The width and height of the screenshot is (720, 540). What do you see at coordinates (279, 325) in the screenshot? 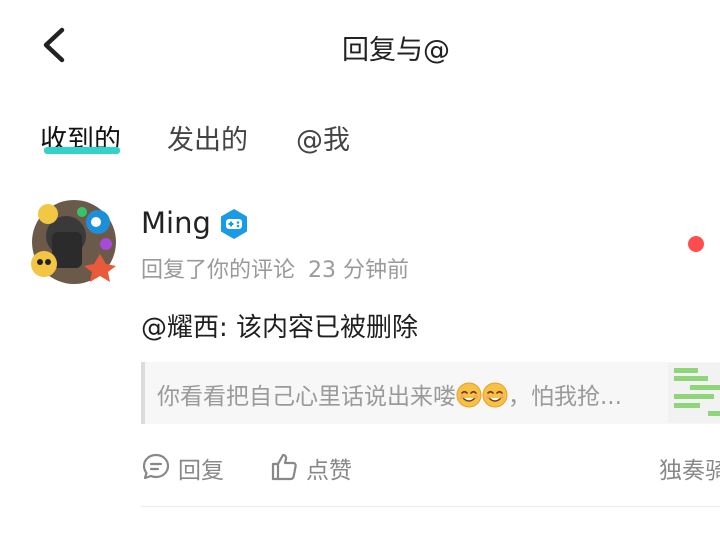
I see `reply-content: @耀西: 该内容已被删除` at bounding box center [279, 325].